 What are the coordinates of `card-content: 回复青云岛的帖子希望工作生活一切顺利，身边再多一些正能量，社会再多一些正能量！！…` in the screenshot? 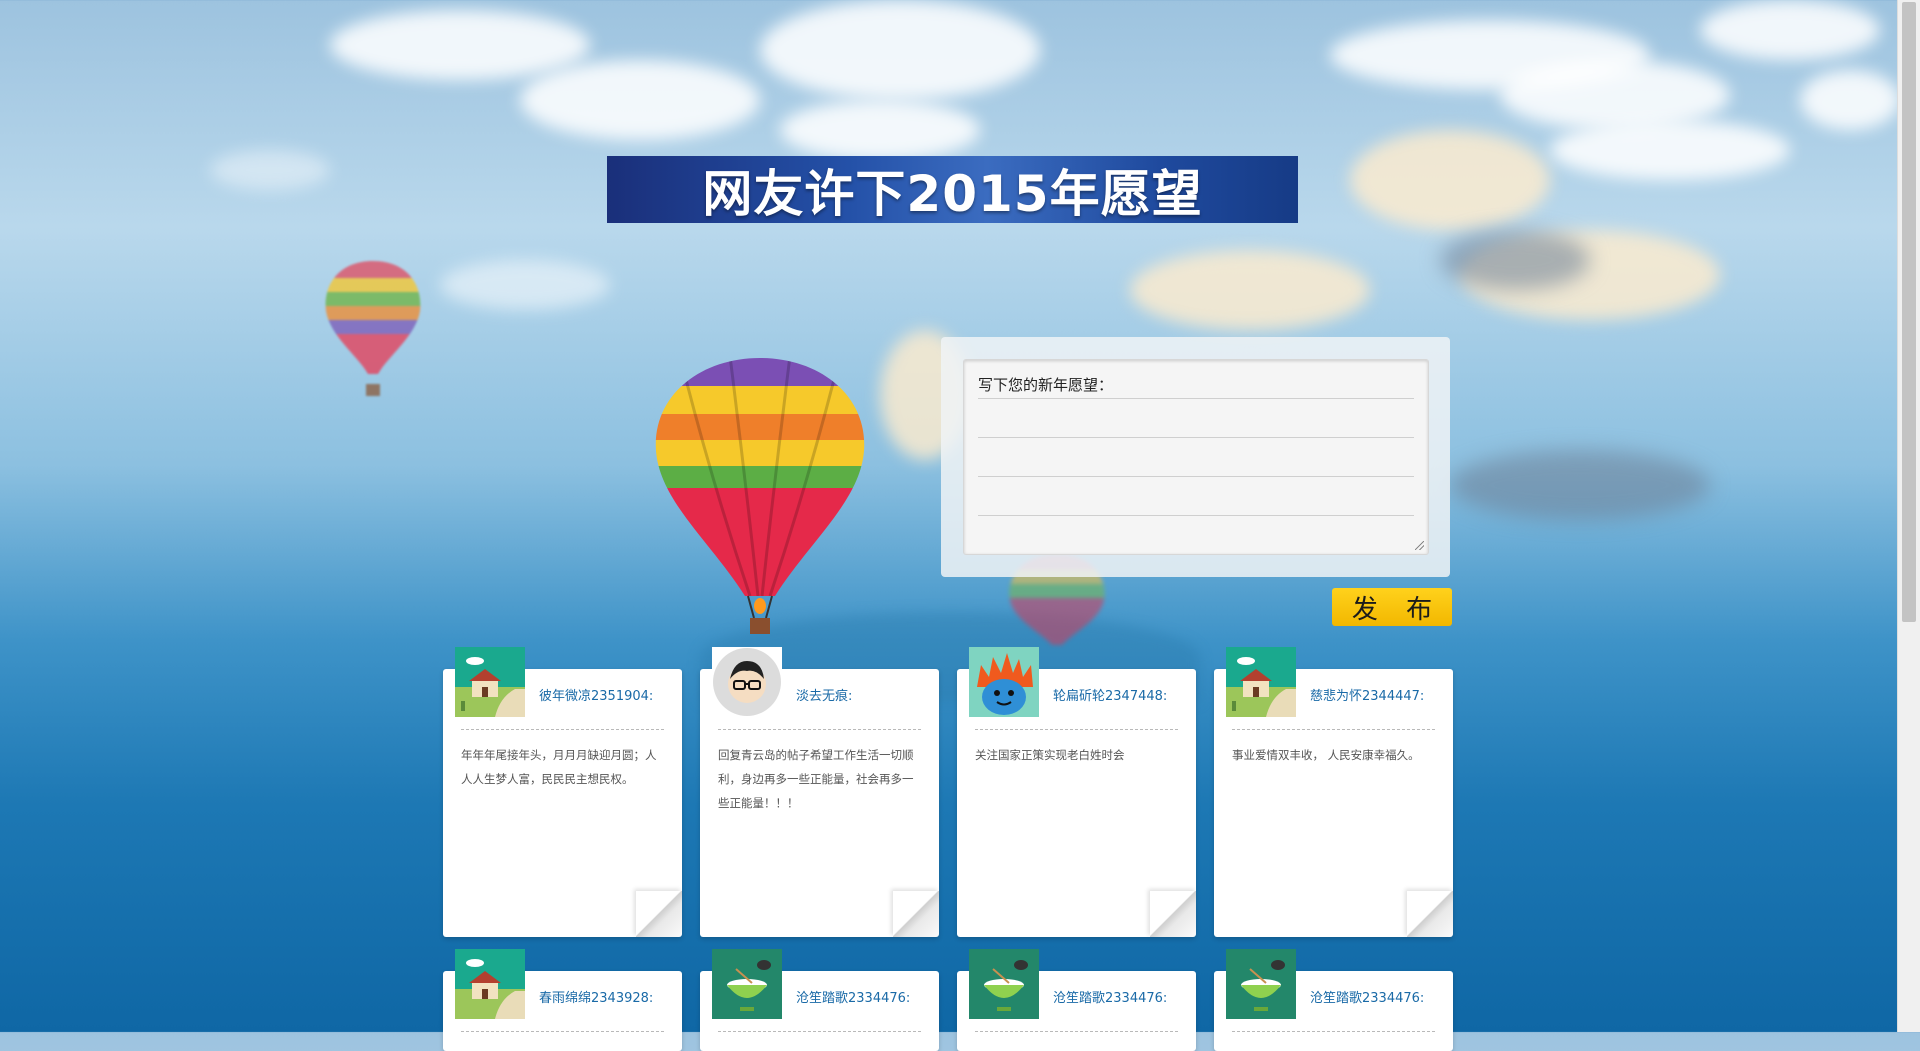 It's located at (816, 779).